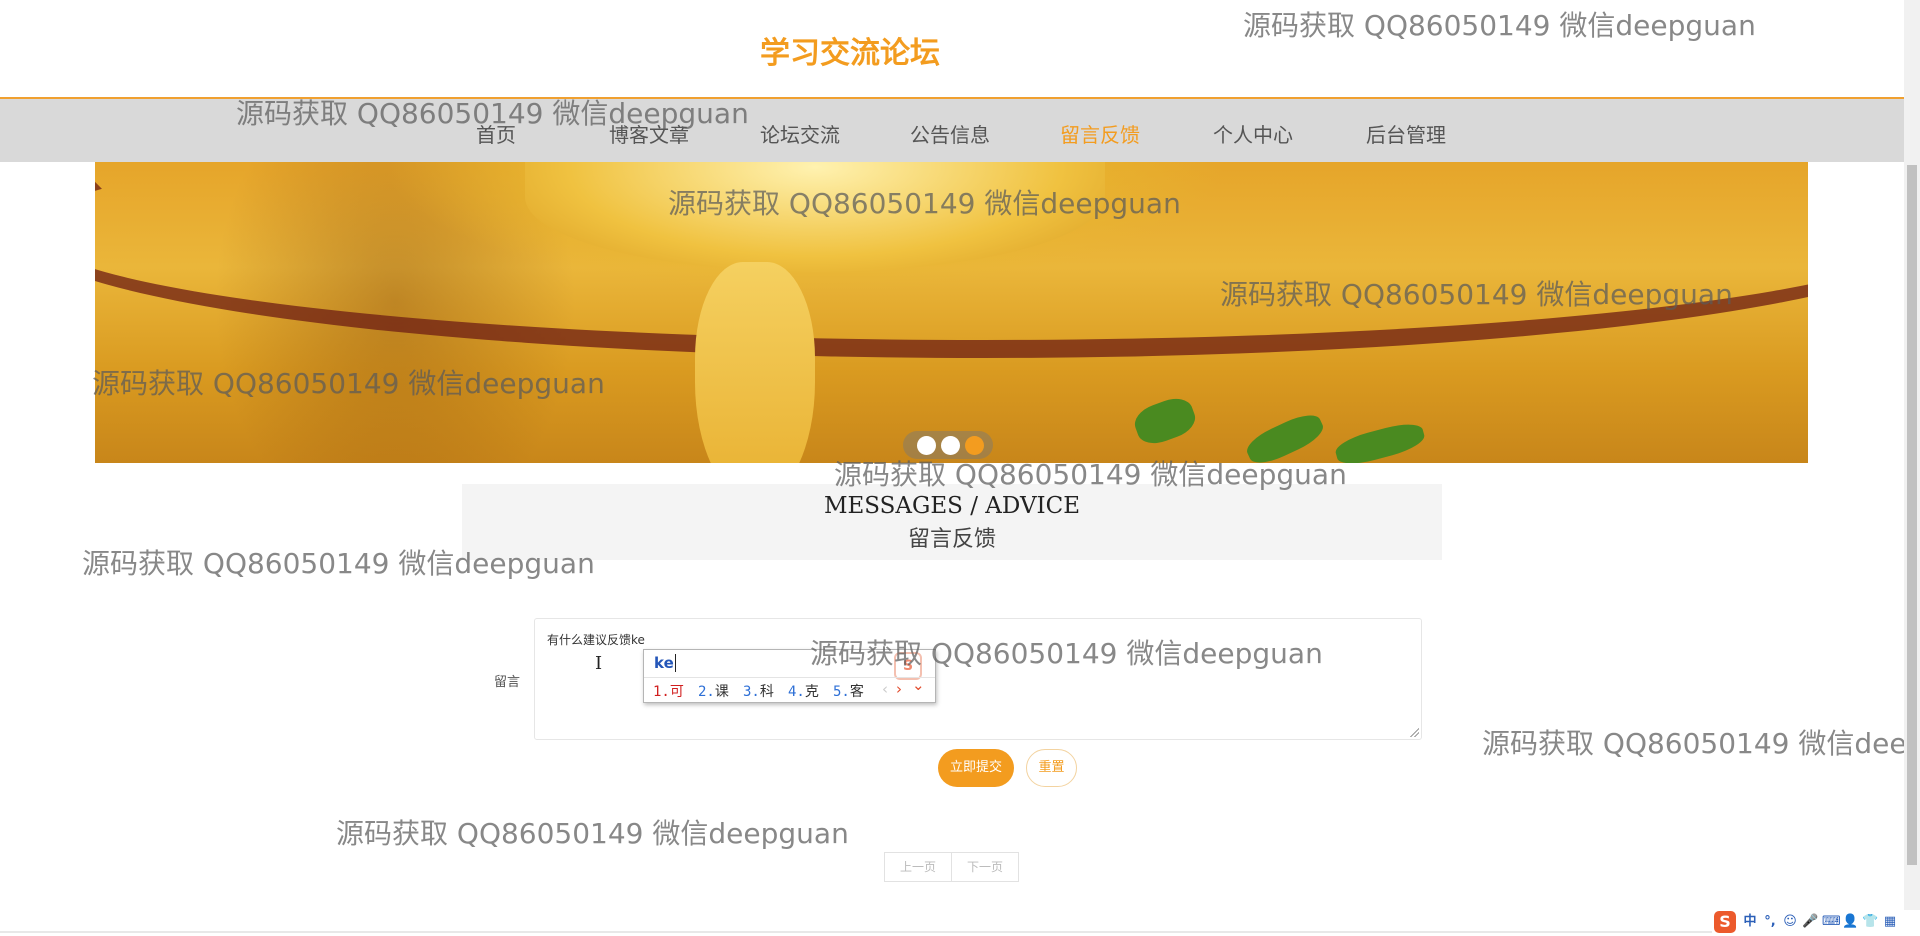 The width and height of the screenshot is (1920, 936). Describe the element at coordinates (599, 663) in the screenshot. I see `text-cursor-icon: I` at that location.